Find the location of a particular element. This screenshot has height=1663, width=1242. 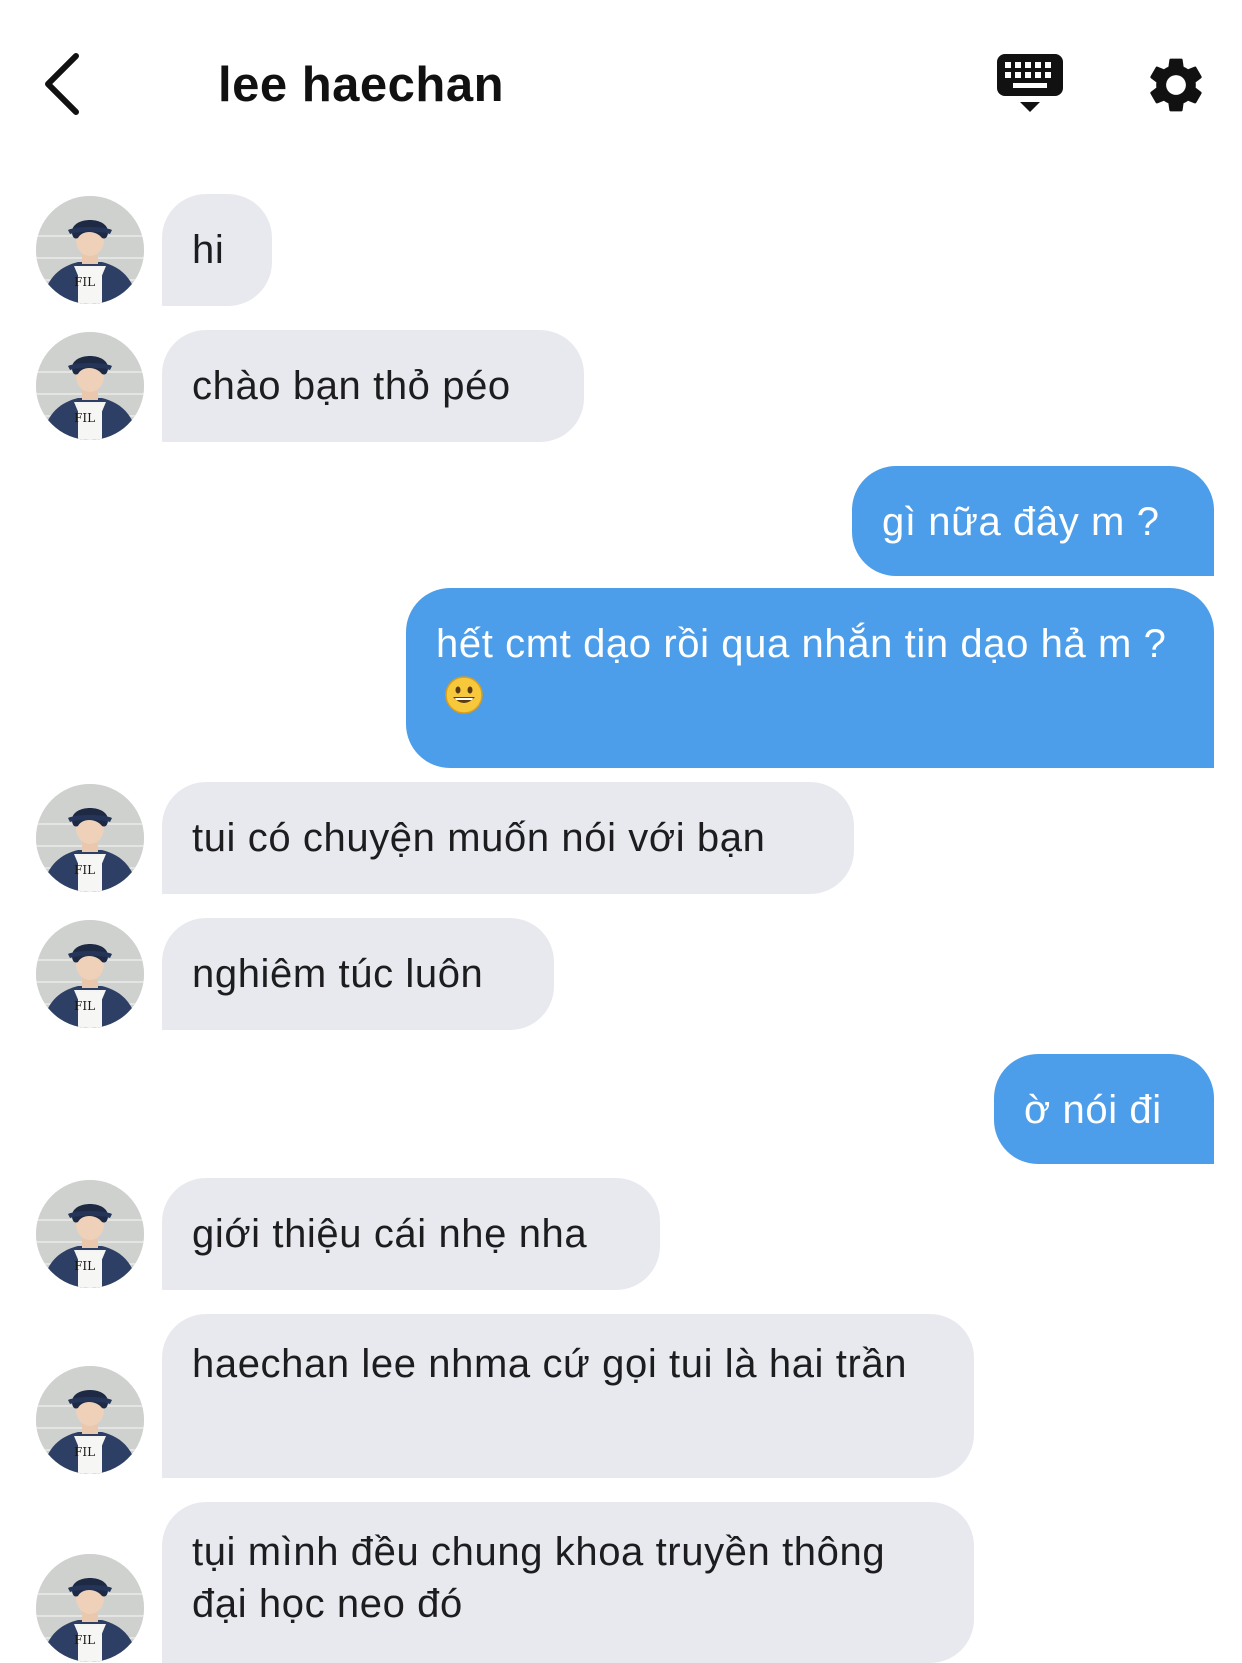

settings-button is located at coordinates (1176, 85).